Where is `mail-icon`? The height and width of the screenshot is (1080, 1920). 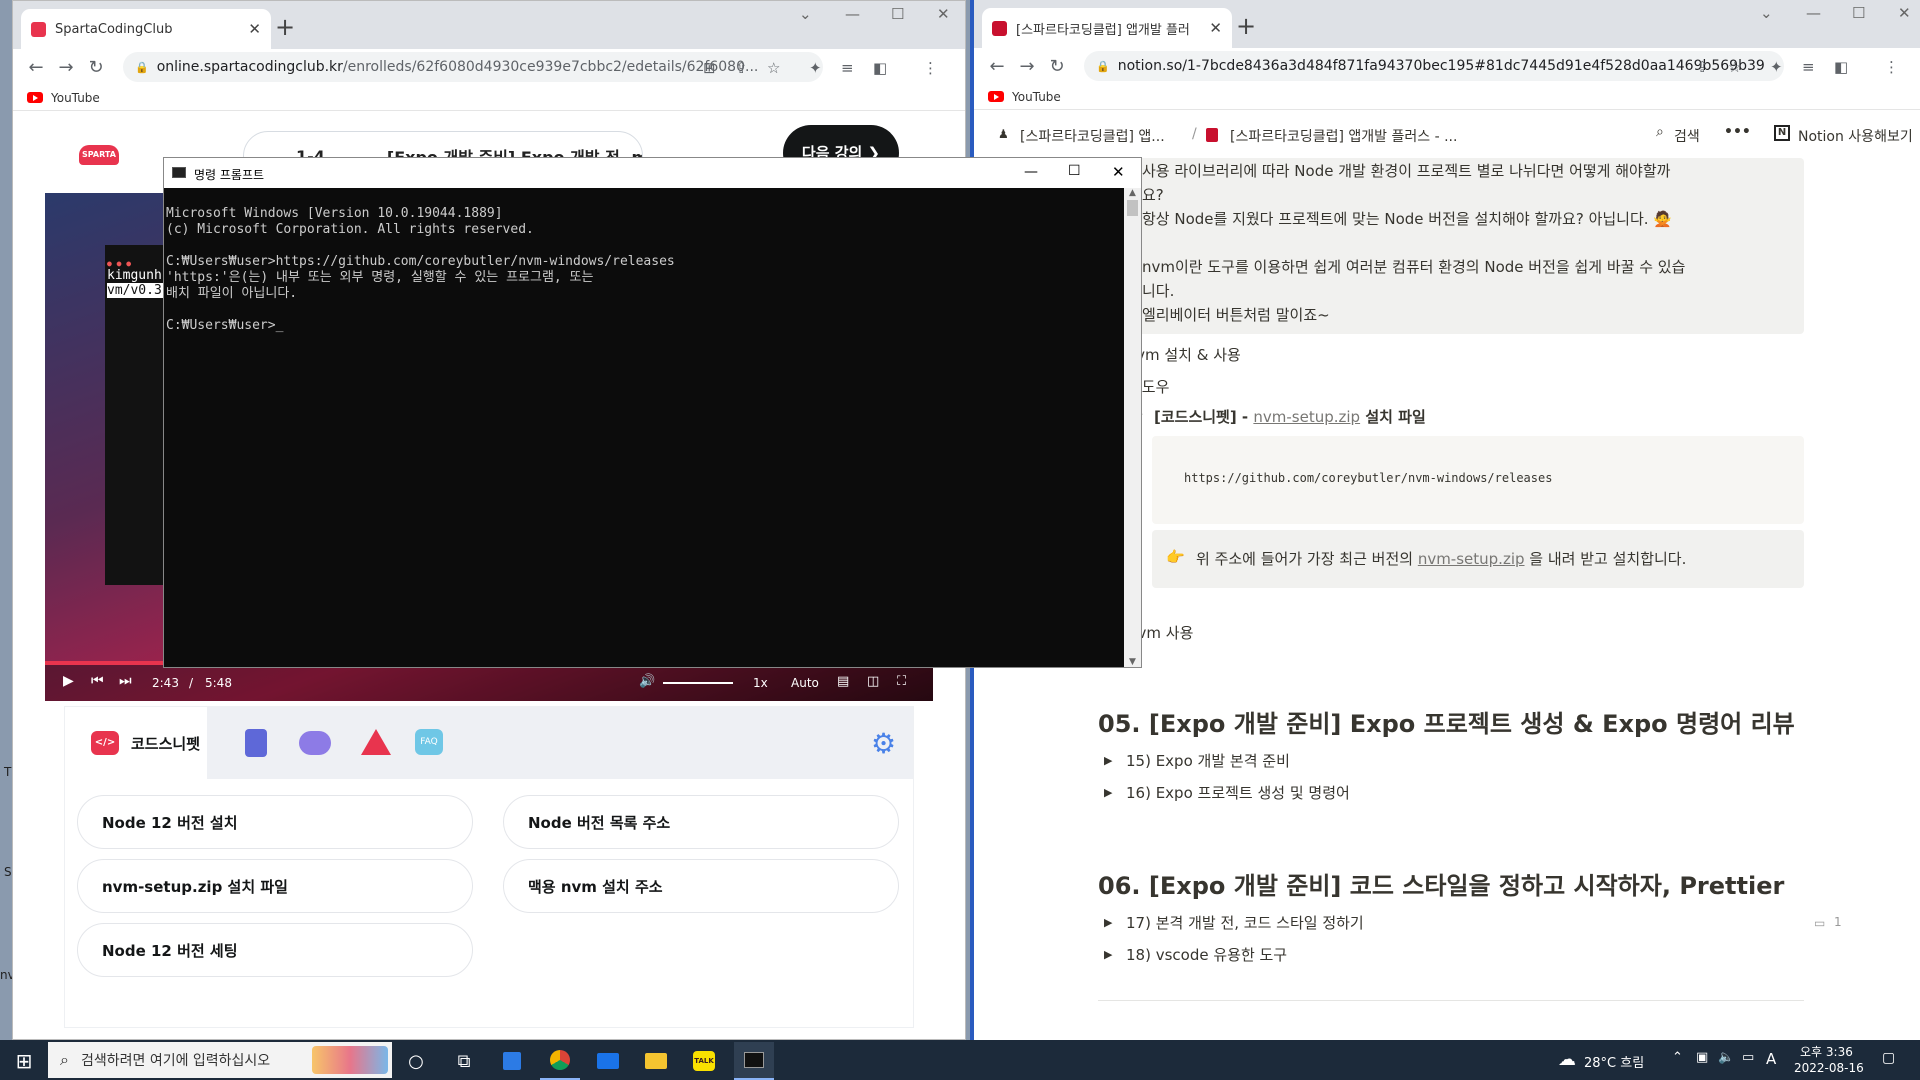
mail-icon is located at coordinates (608, 1061).